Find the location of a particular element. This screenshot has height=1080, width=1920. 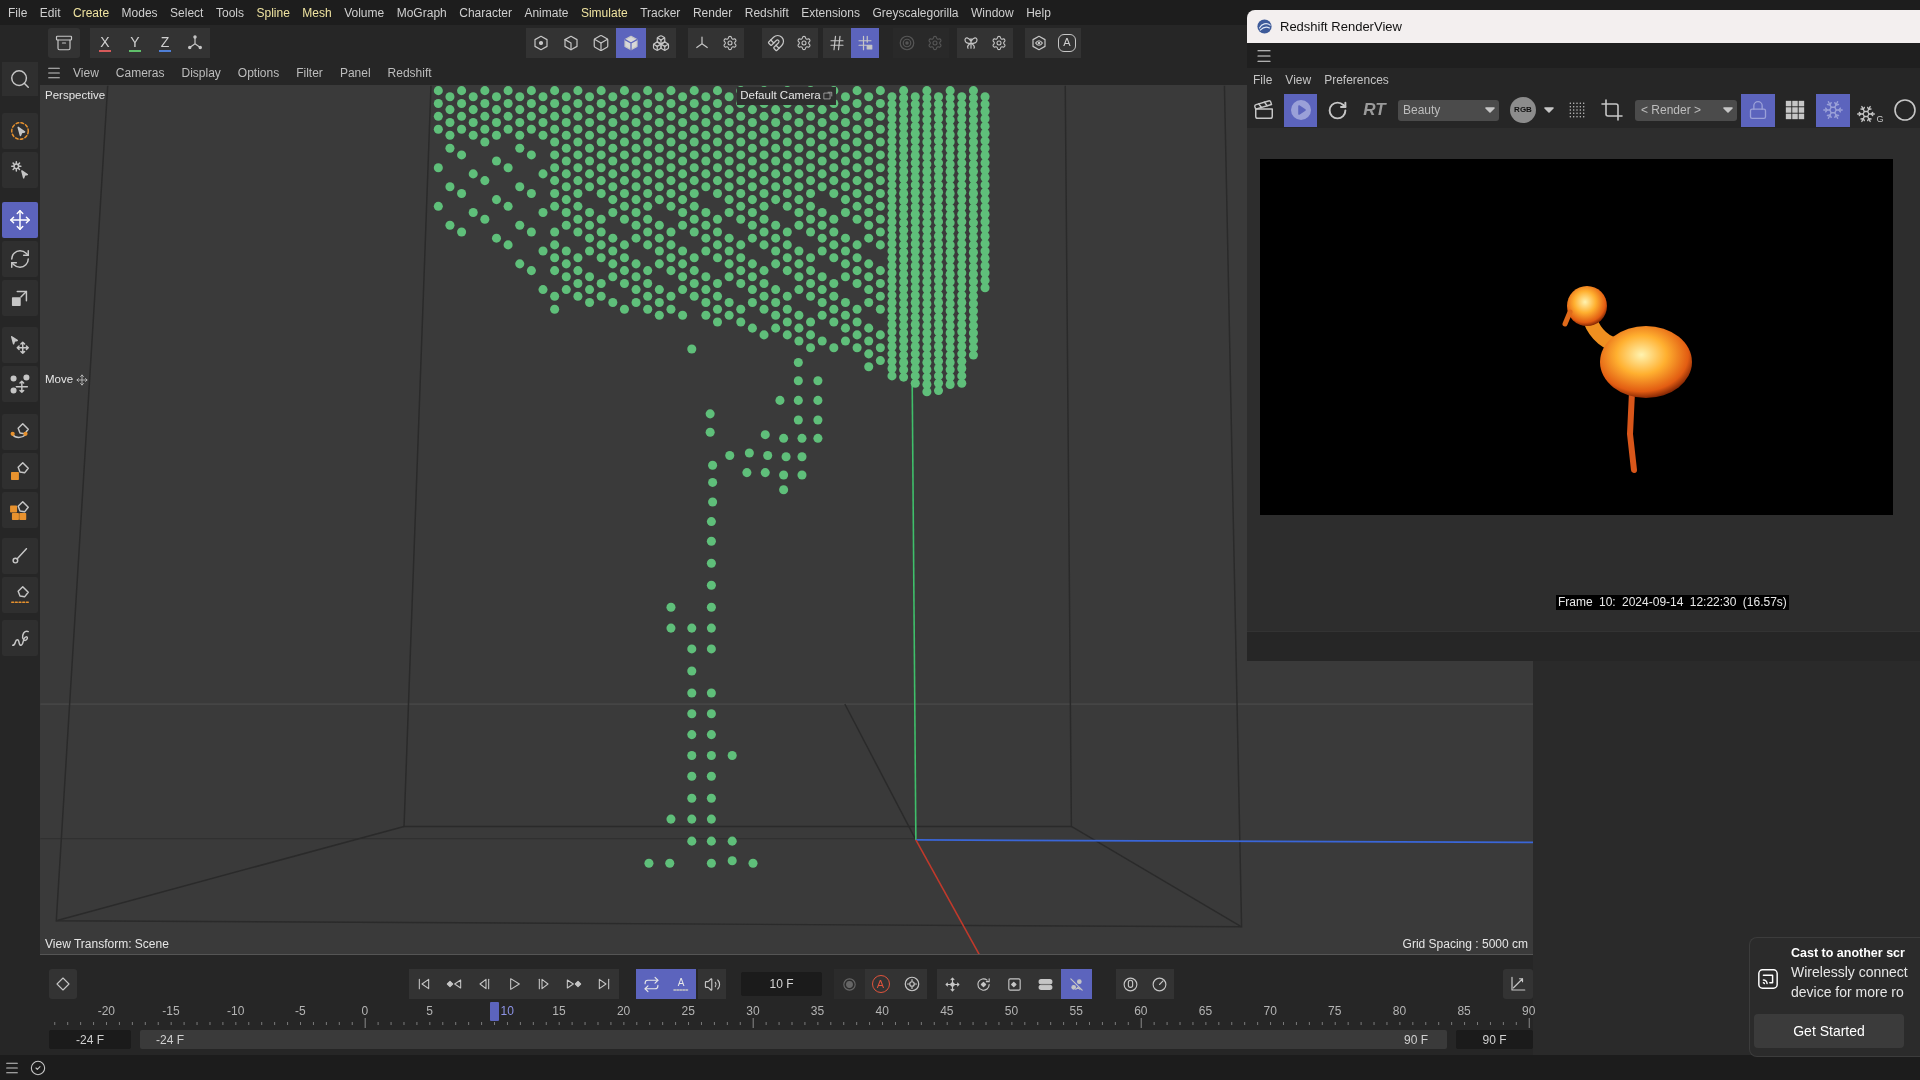

rt-toggle: RT is located at coordinates (1374, 110).